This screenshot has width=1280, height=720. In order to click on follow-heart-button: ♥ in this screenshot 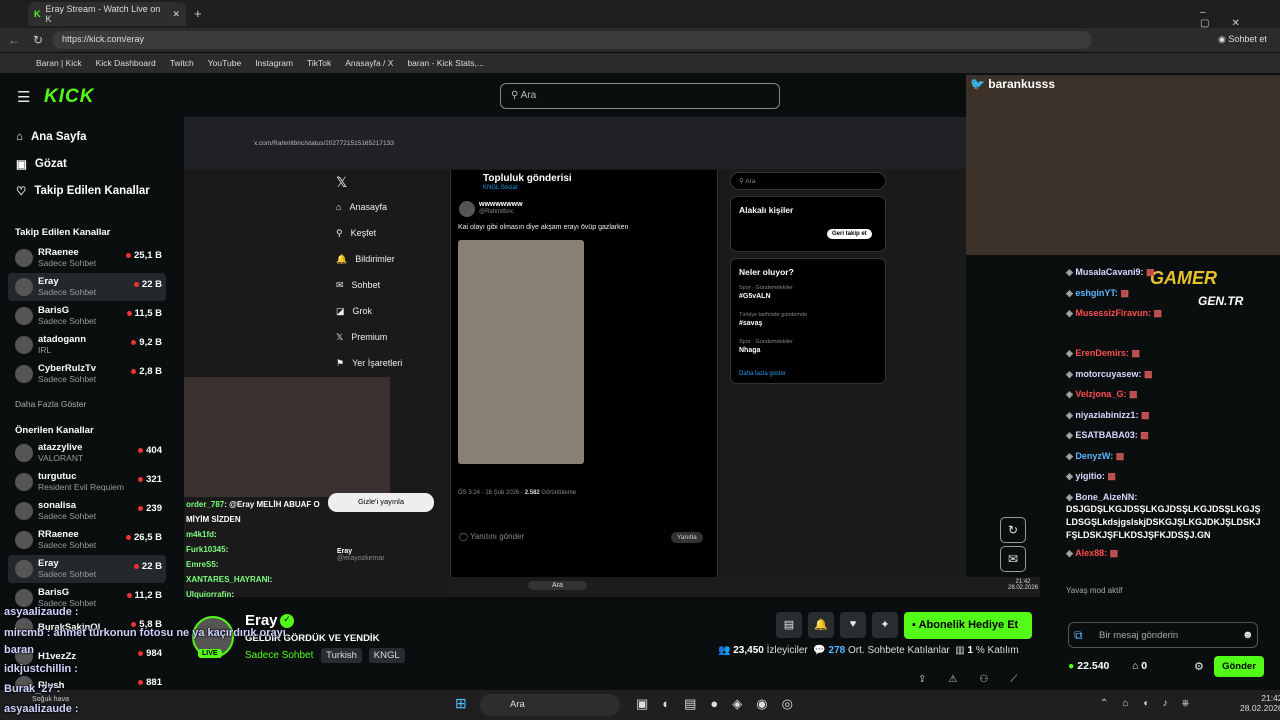, I will do `click(853, 625)`.